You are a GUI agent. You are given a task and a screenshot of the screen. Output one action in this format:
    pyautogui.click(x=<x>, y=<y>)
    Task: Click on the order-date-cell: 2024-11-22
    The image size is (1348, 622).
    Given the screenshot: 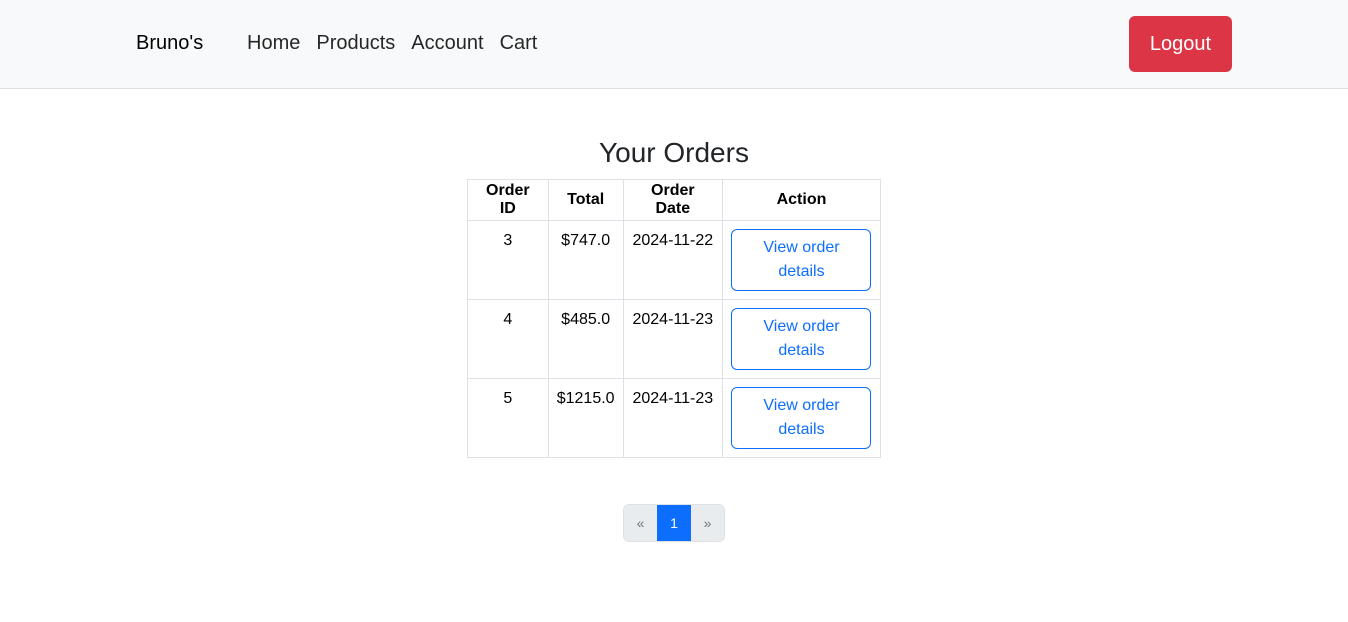 What is the action you would take?
    pyautogui.click(x=672, y=260)
    